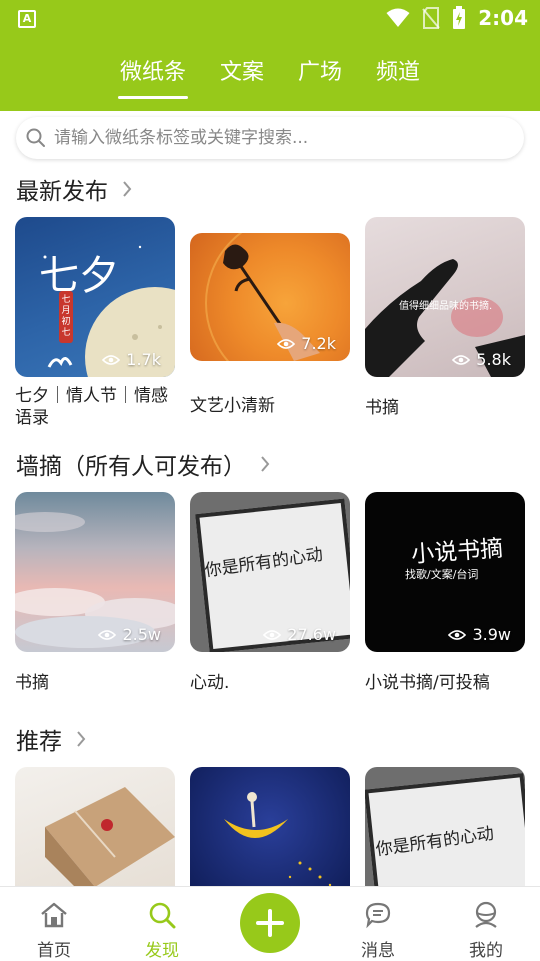 Image resolution: width=540 pixels, height=961 pixels. Describe the element at coordinates (95, 572) in the screenshot. I see `card-thumbnail: 2.5w` at that location.